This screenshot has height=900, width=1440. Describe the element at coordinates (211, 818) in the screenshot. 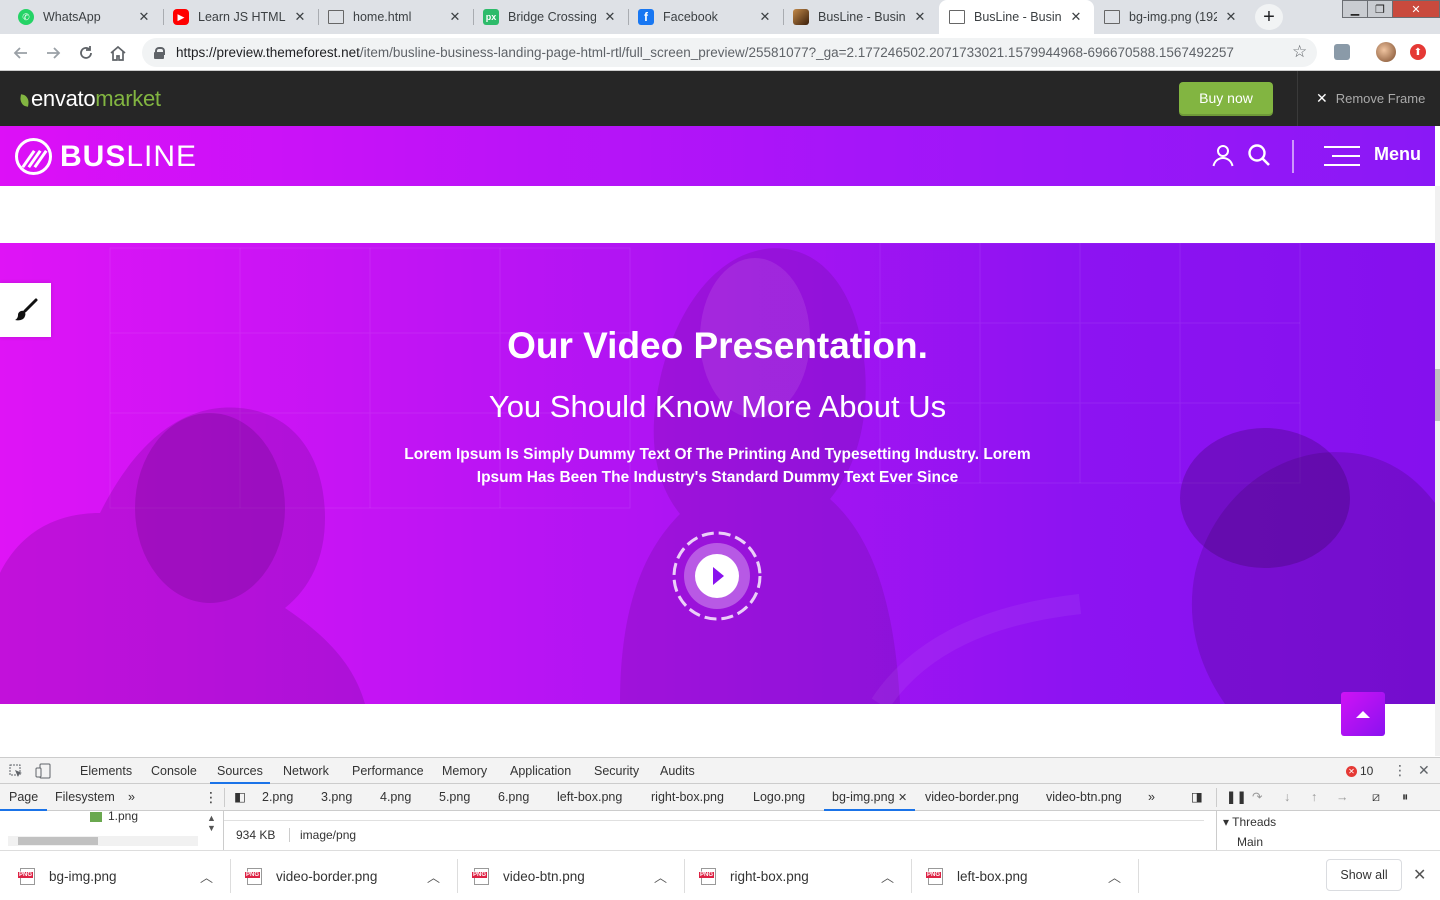

I see `scroll-up-icon: ▲` at that location.